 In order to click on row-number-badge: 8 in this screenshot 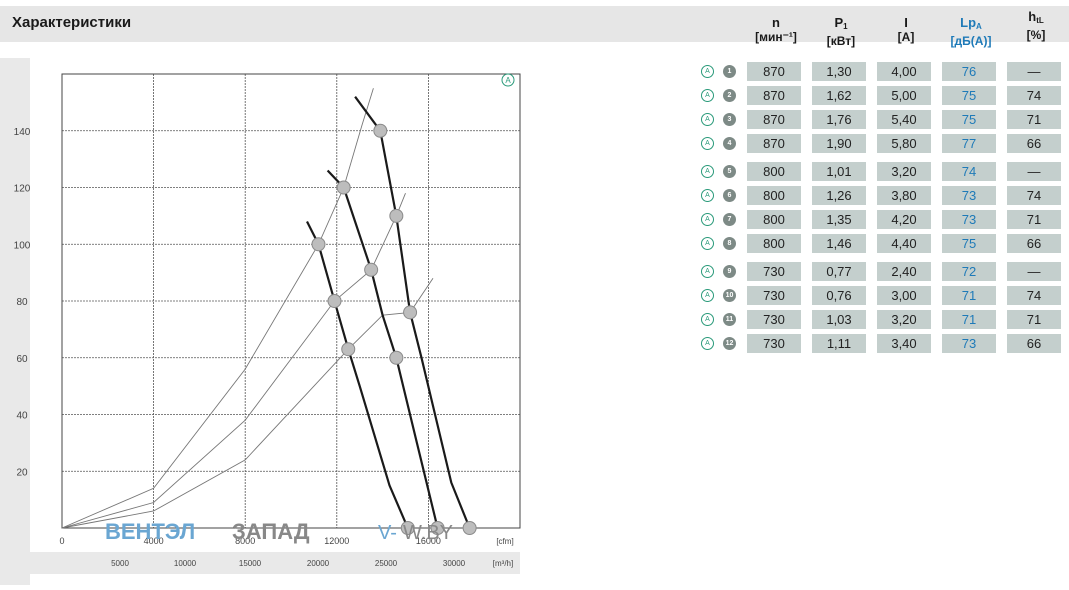, I will do `click(729, 243)`.